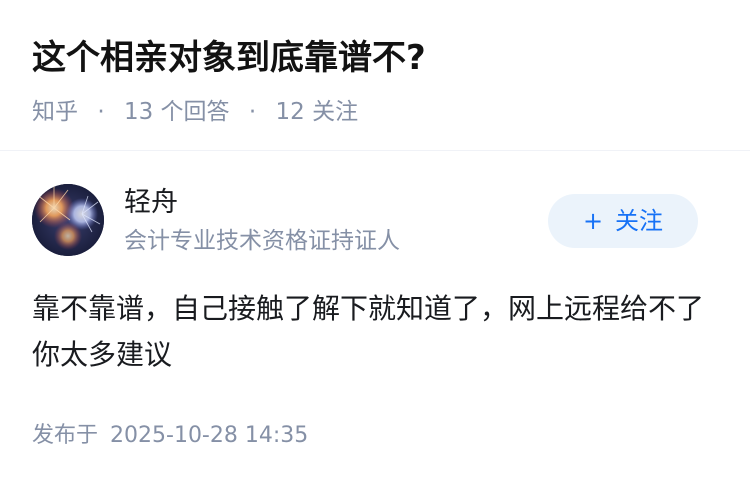 This screenshot has width=750, height=486. What do you see at coordinates (55, 112) in the screenshot?
I see `source-label: 知乎` at bounding box center [55, 112].